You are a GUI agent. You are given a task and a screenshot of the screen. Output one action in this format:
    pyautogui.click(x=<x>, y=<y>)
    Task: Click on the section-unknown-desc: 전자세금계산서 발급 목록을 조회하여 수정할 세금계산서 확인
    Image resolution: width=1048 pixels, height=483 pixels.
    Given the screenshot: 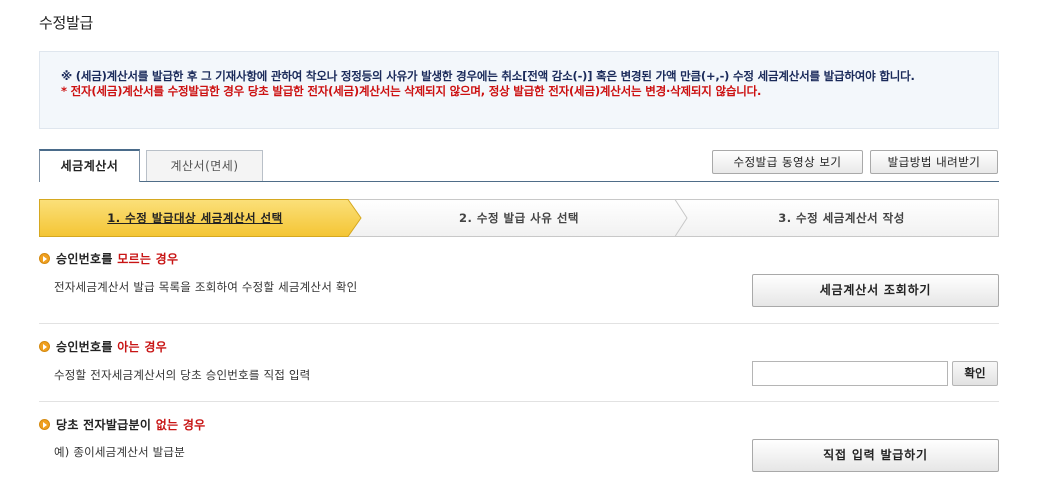 What is the action you would take?
    pyautogui.click(x=206, y=287)
    